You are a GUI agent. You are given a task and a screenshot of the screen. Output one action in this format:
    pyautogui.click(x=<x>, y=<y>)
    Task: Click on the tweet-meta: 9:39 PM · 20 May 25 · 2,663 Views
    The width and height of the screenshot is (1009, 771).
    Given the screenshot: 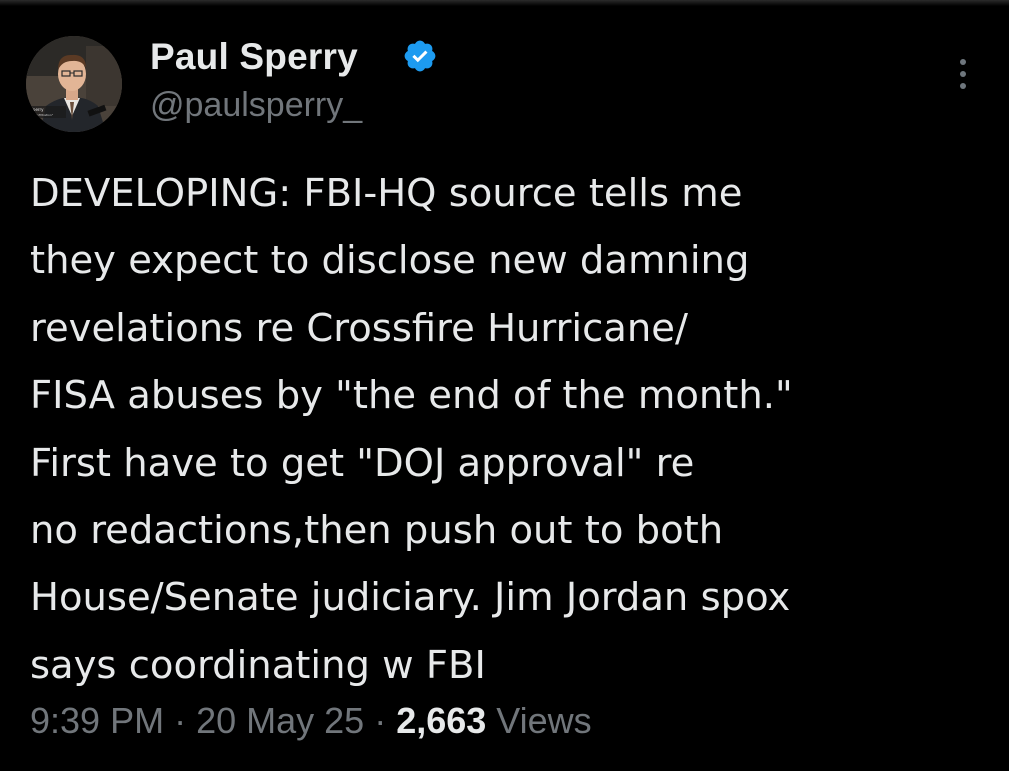 What is the action you would take?
    pyautogui.click(x=311, y=721)
    